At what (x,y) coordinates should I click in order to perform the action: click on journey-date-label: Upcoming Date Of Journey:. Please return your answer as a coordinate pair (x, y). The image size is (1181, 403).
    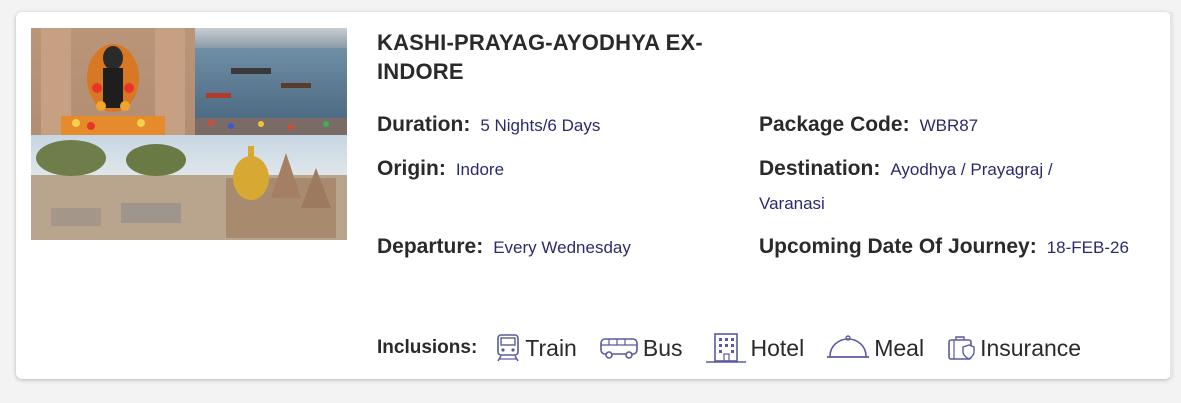
    Looking at the image, I should click on (898, 246).